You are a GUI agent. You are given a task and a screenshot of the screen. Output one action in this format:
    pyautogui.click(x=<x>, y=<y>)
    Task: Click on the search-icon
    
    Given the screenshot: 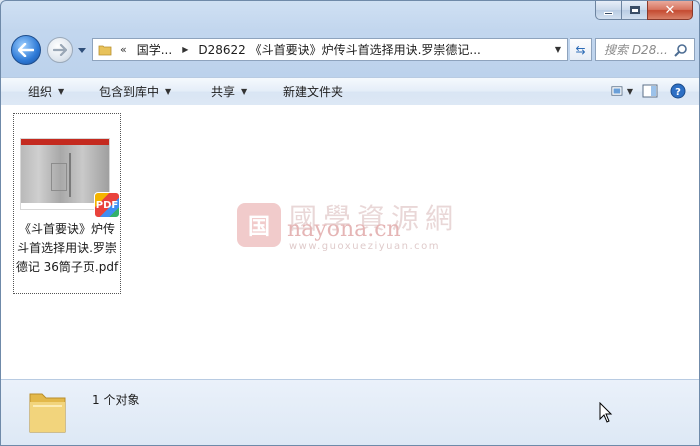 What is the action you would take?
    pyautogui.click(x=680, y=50)
    